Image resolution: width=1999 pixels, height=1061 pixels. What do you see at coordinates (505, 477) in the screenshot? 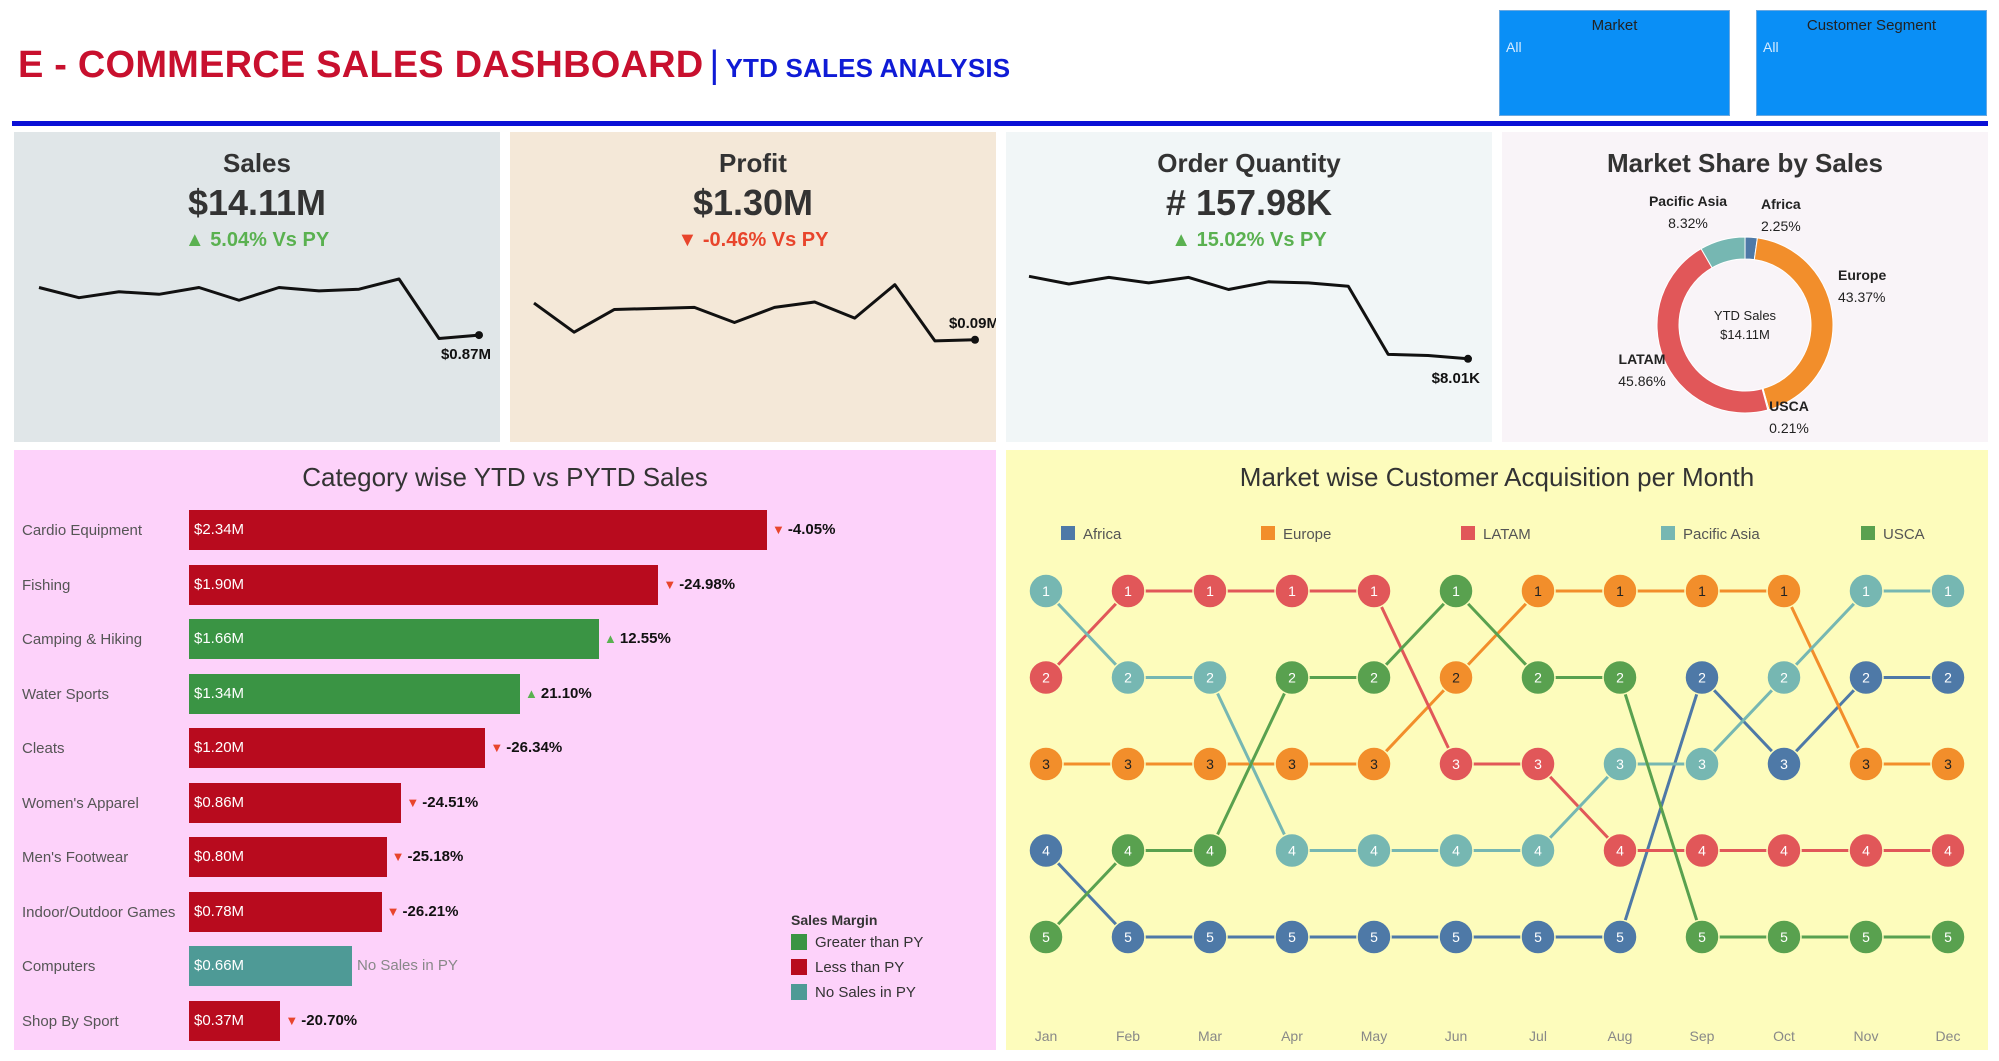
I see `category-chart-title: Category wise YTD vs PYTD Sales` at bounding box center [505, 477].